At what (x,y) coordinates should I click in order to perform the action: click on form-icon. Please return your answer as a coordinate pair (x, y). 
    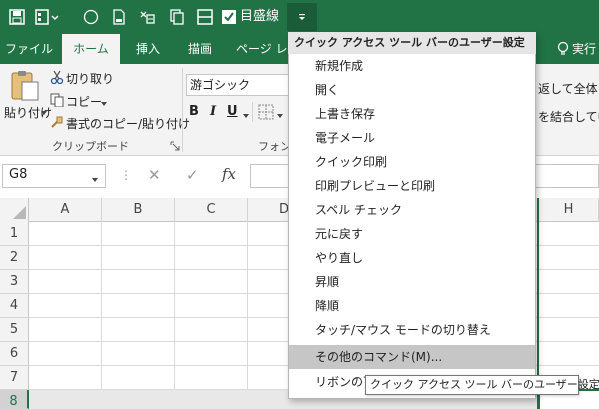
    Looking at the image, I should click on (47, 17).